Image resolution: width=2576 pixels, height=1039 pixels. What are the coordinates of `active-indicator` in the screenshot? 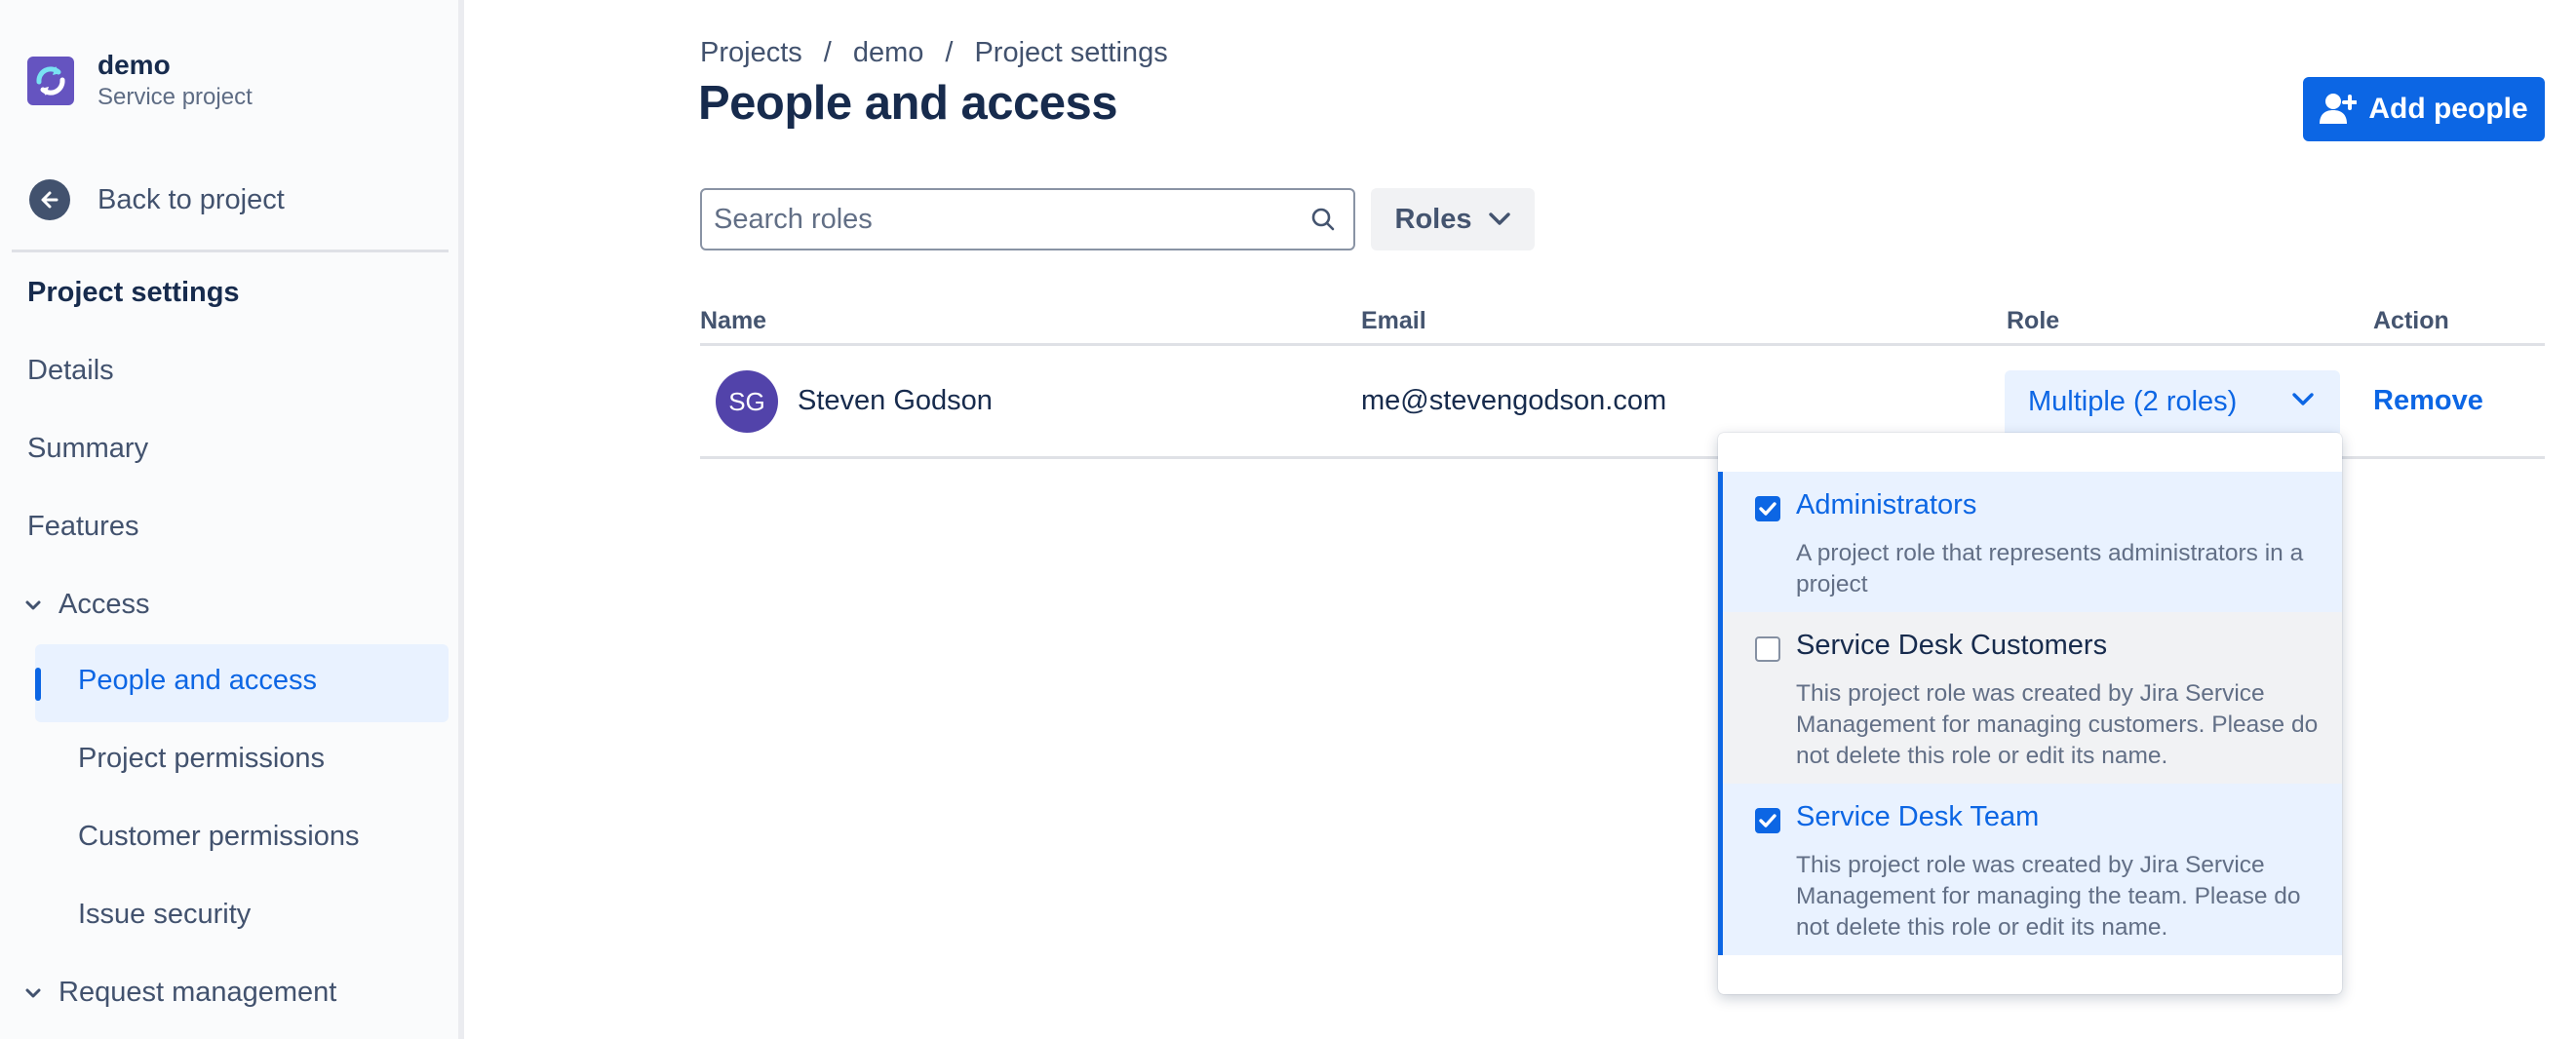 It's located at (38, 684).